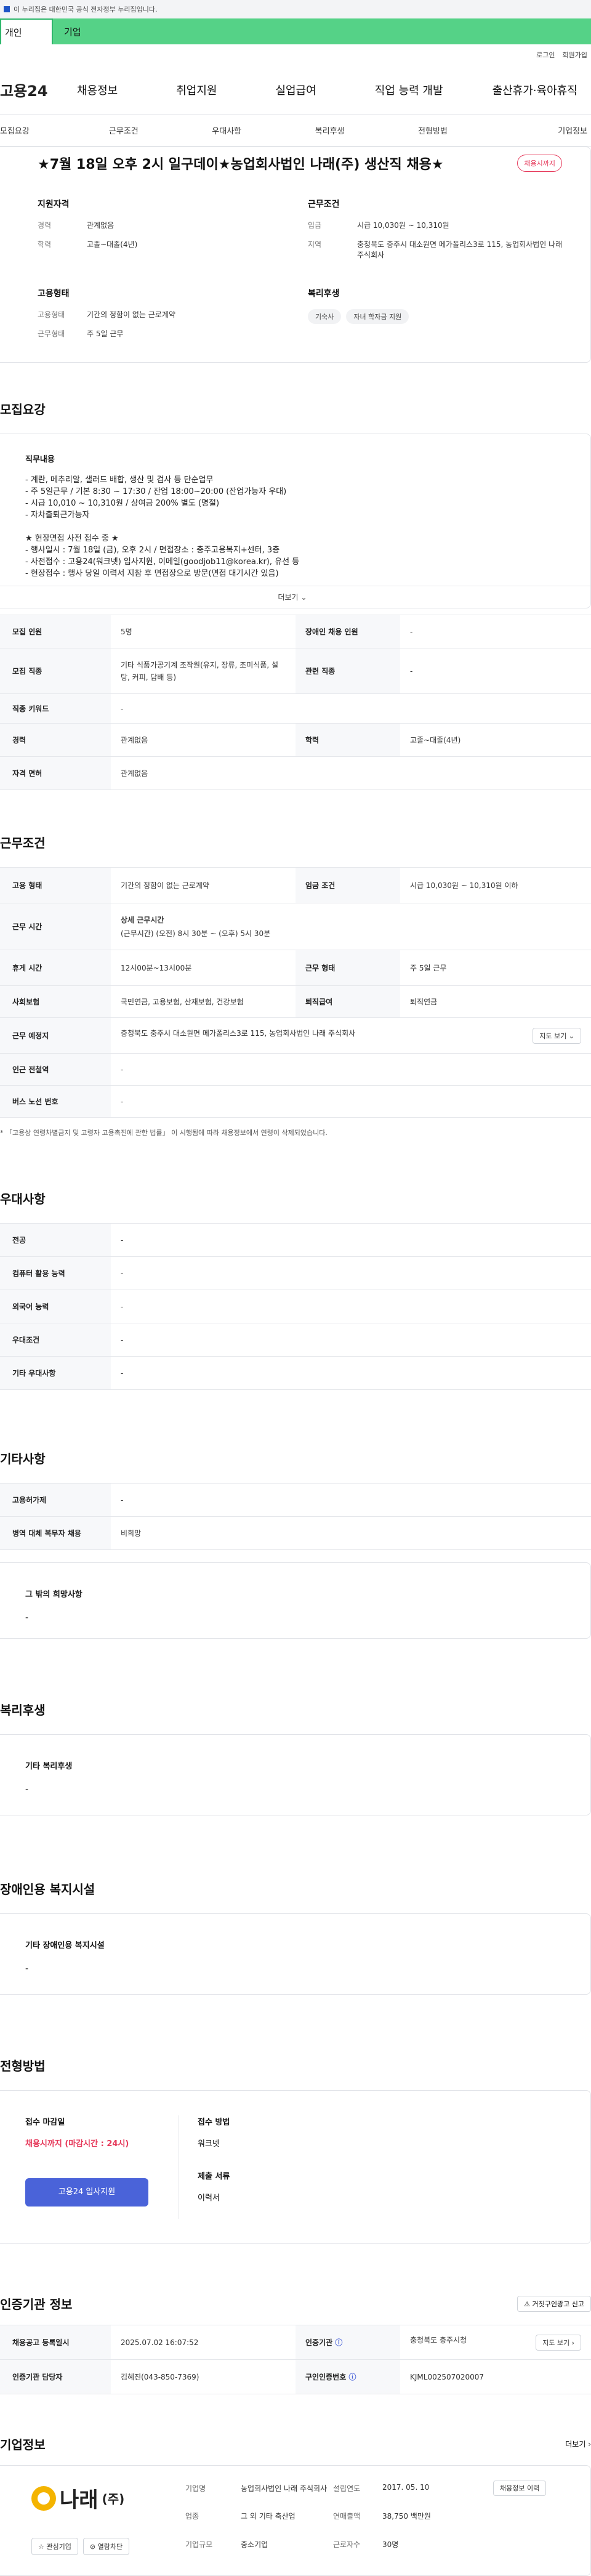  I want to click on apply-button: 고용24 입사지원, so click(86, 2192).